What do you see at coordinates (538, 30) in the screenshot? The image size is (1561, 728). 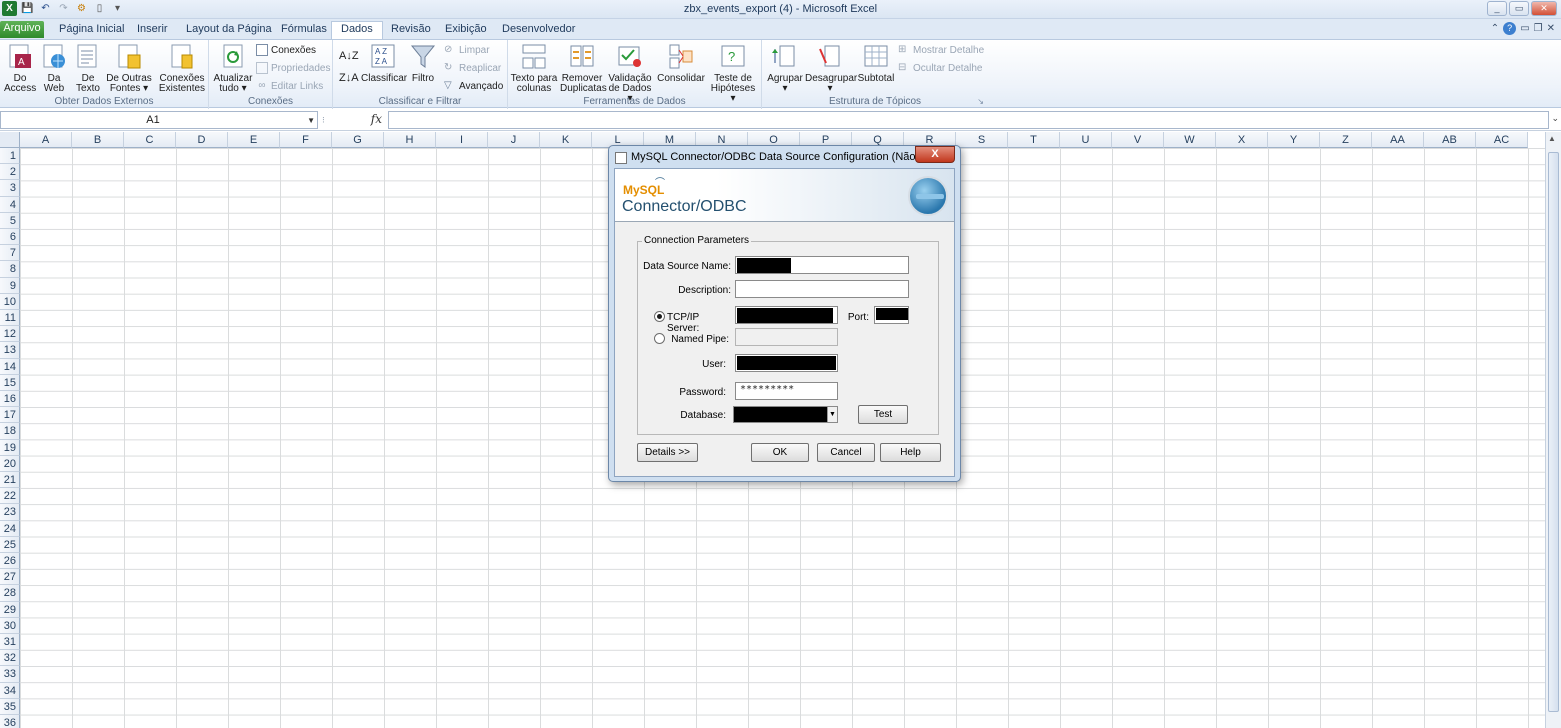 I see `tab-developer: Desenvolvedor` at bounding box center [538, 30].